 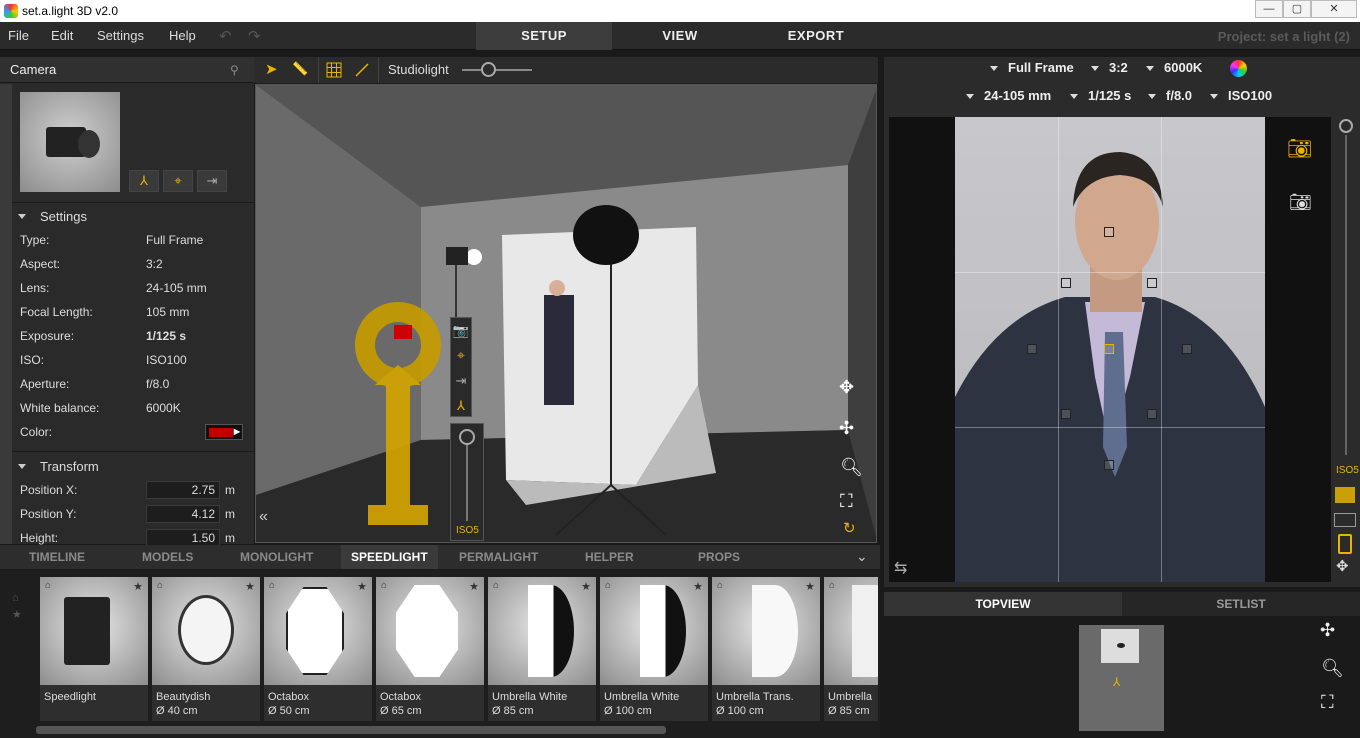 I want to click on light-slider-handle, so click(x=488, y=69).